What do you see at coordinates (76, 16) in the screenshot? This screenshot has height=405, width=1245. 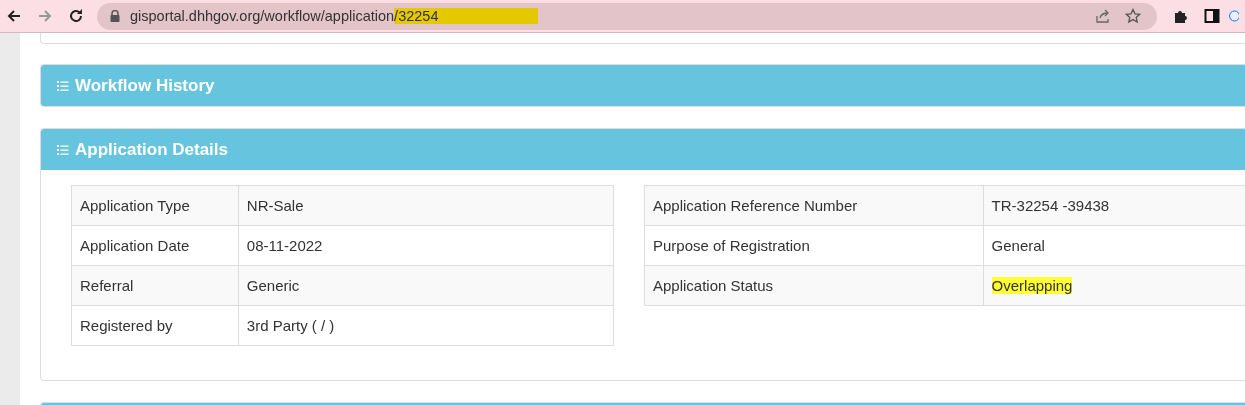 I see `reload-icon` at bounding box center [76, 16].